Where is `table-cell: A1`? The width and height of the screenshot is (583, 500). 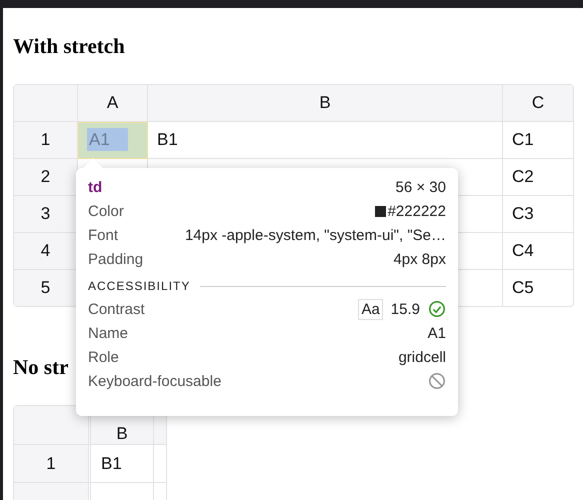
table-cell: A1 is located at coordinates (113, 140).